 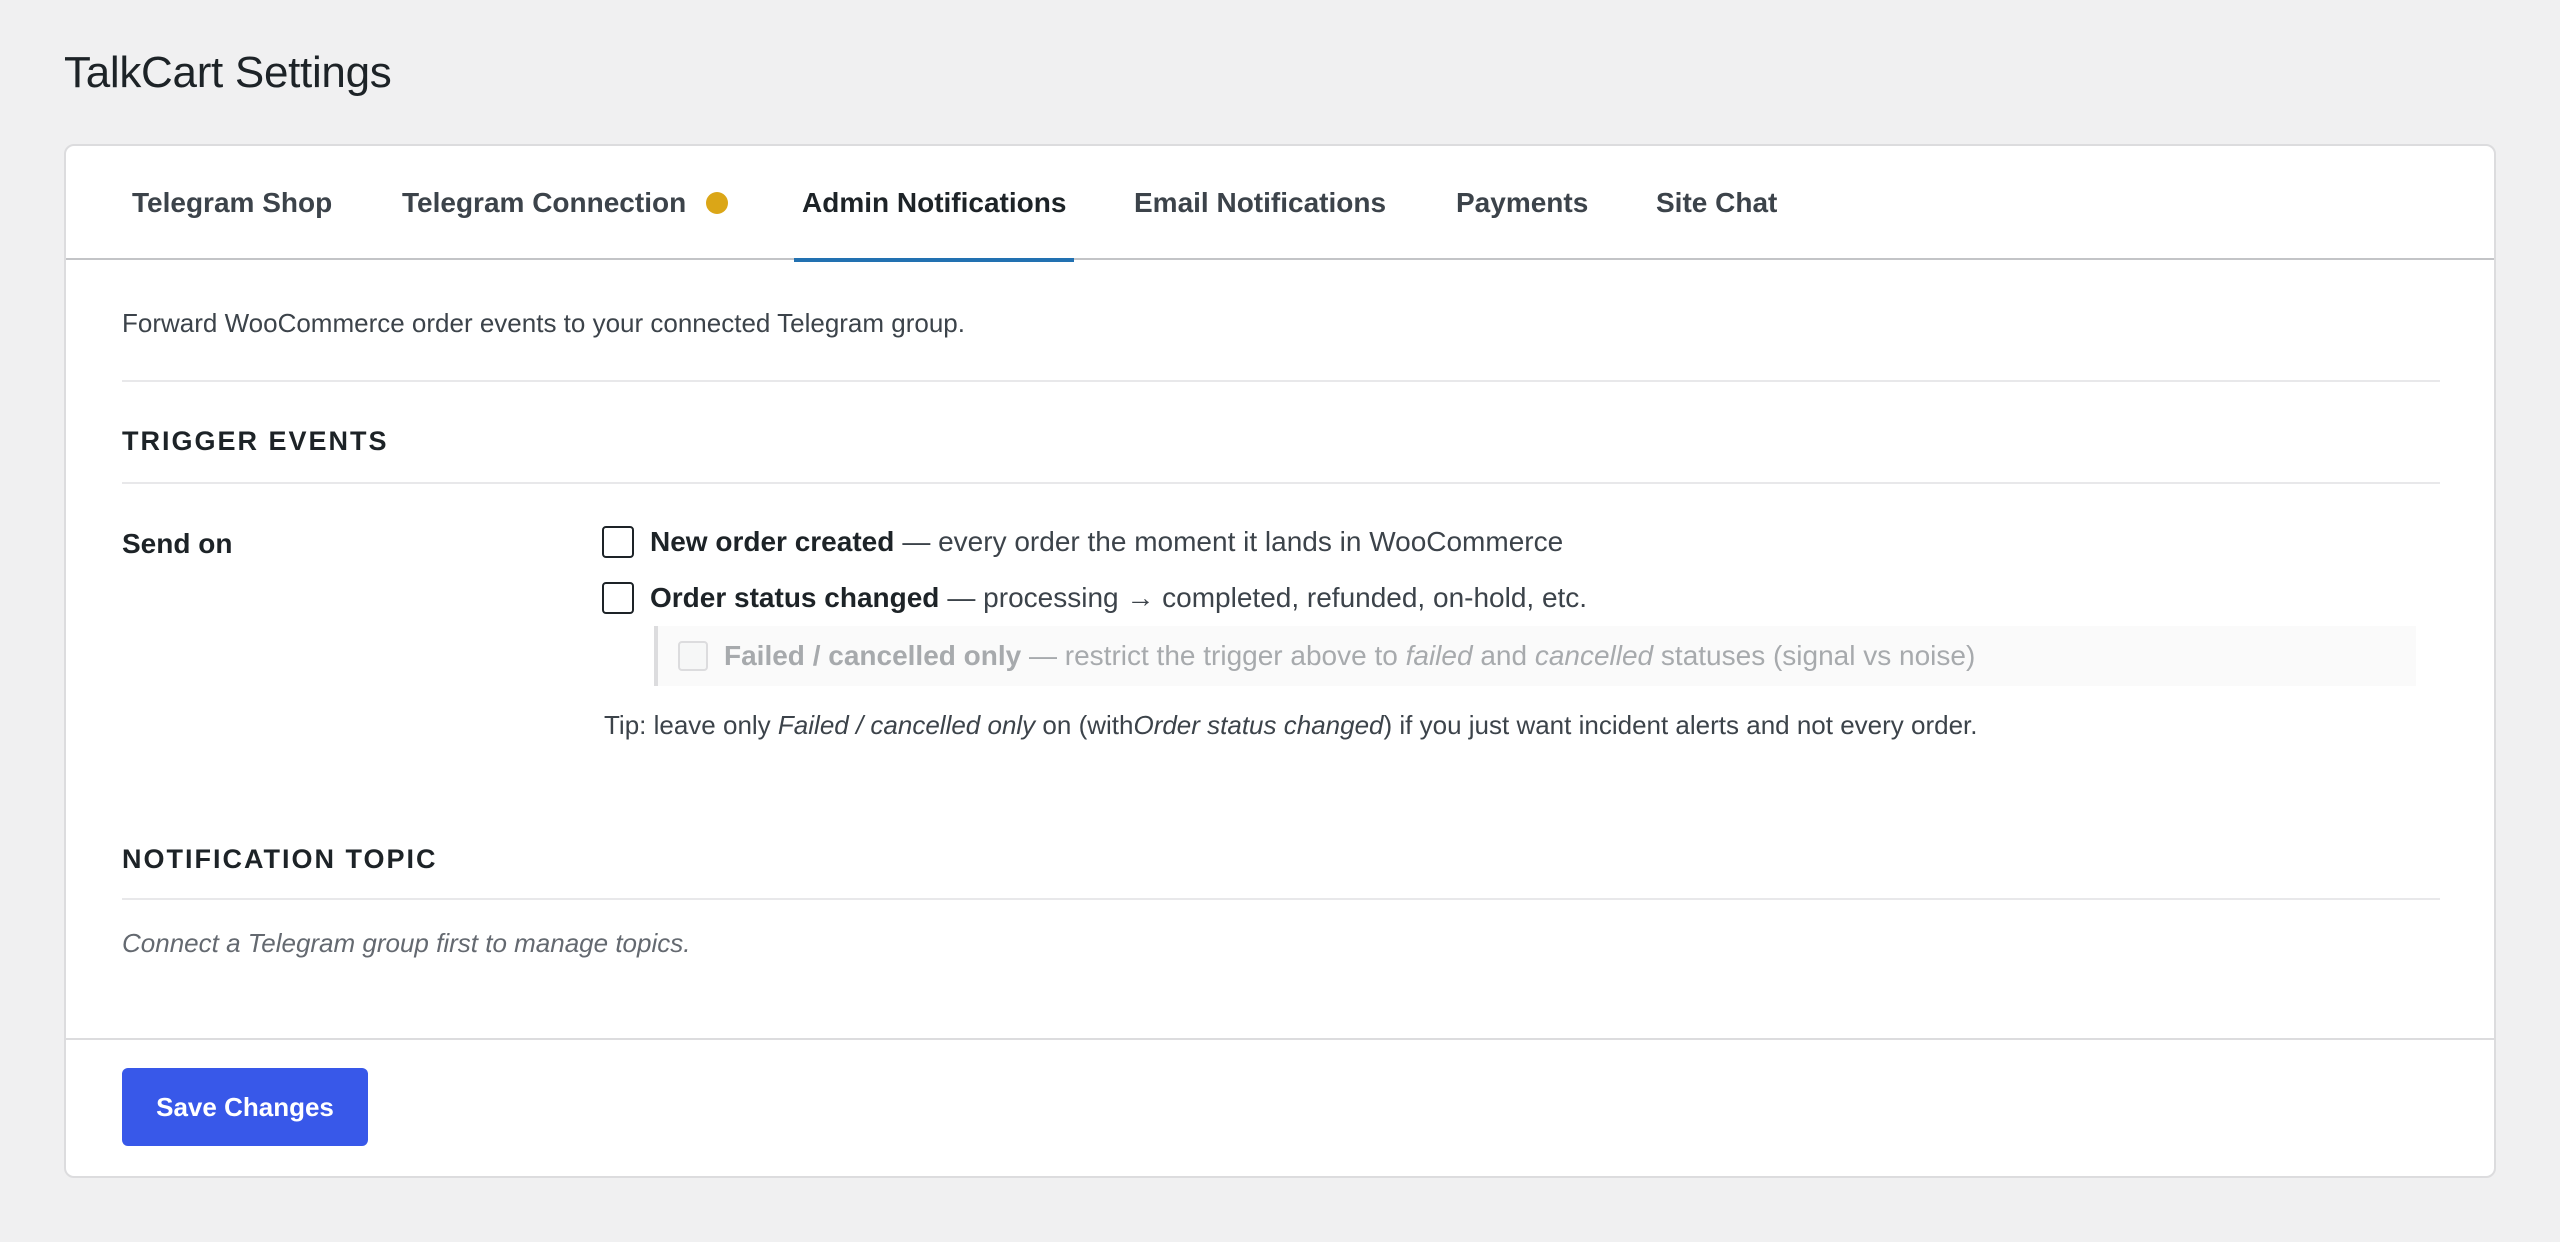 I want to click on tip-part: on (with, so click(x=1088, y=725).